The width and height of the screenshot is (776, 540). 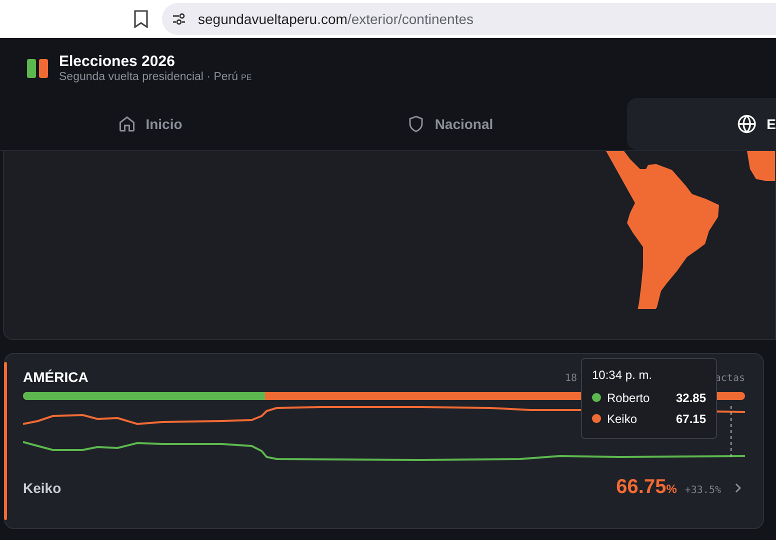 I want to click on tally-count: 18, so click(x=571, y=378).